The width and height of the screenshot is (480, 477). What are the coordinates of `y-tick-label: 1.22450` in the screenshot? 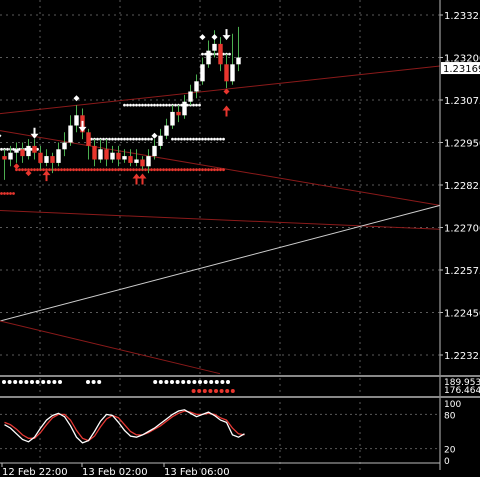 It's located at (462, 314).